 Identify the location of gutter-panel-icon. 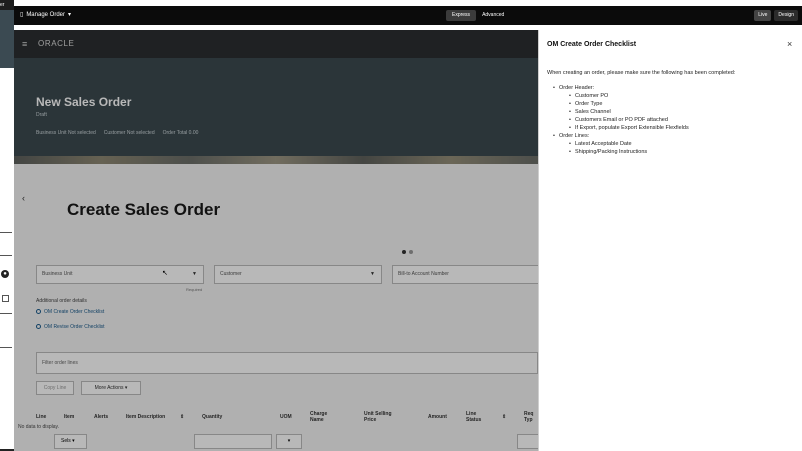
(5, 298).